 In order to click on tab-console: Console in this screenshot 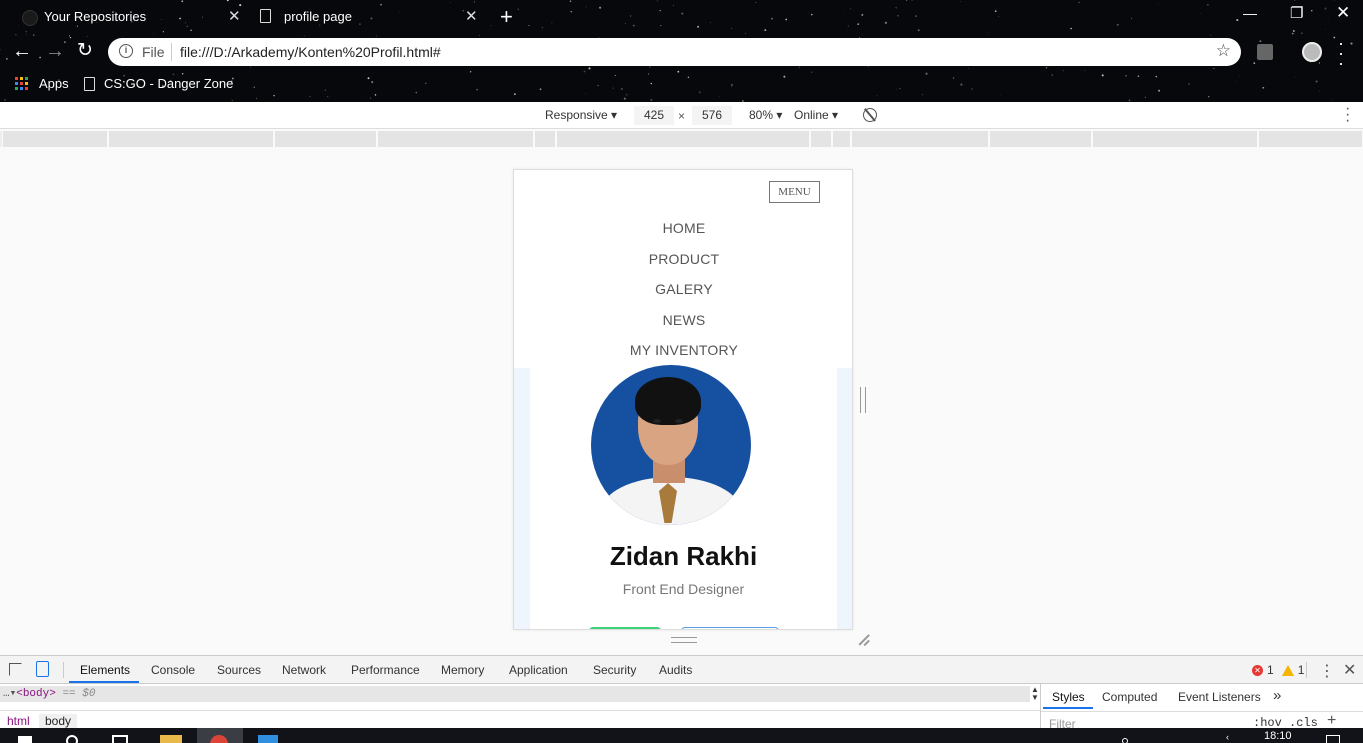, I will do `click(173, 670)`.